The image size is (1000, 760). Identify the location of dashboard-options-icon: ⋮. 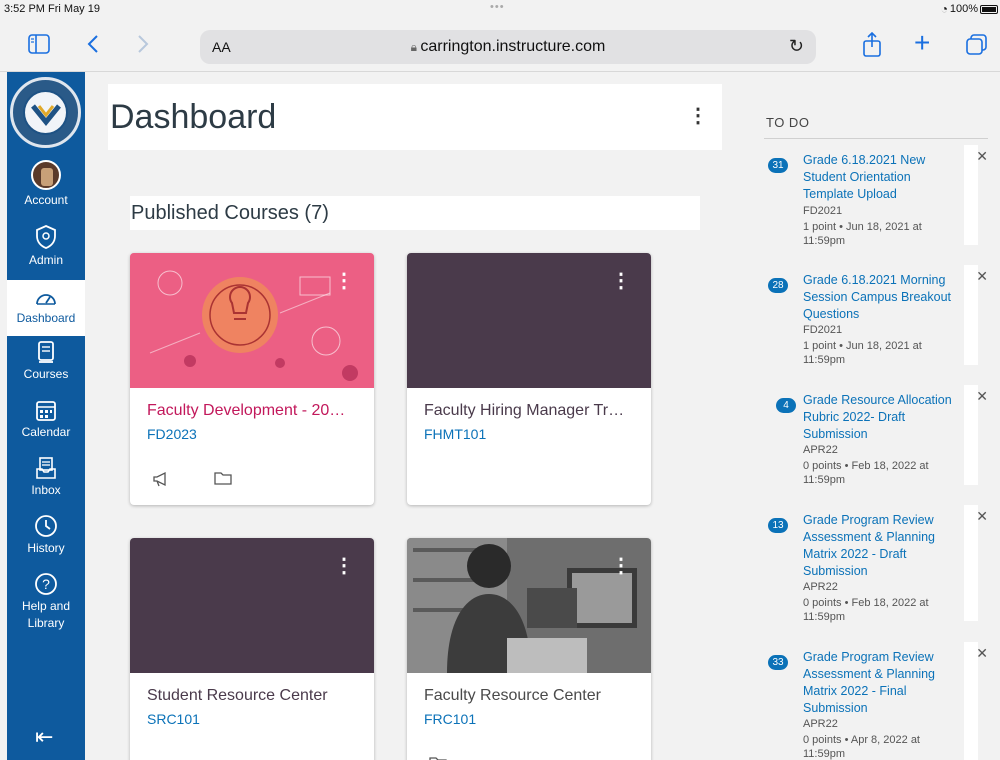
(698, 116).